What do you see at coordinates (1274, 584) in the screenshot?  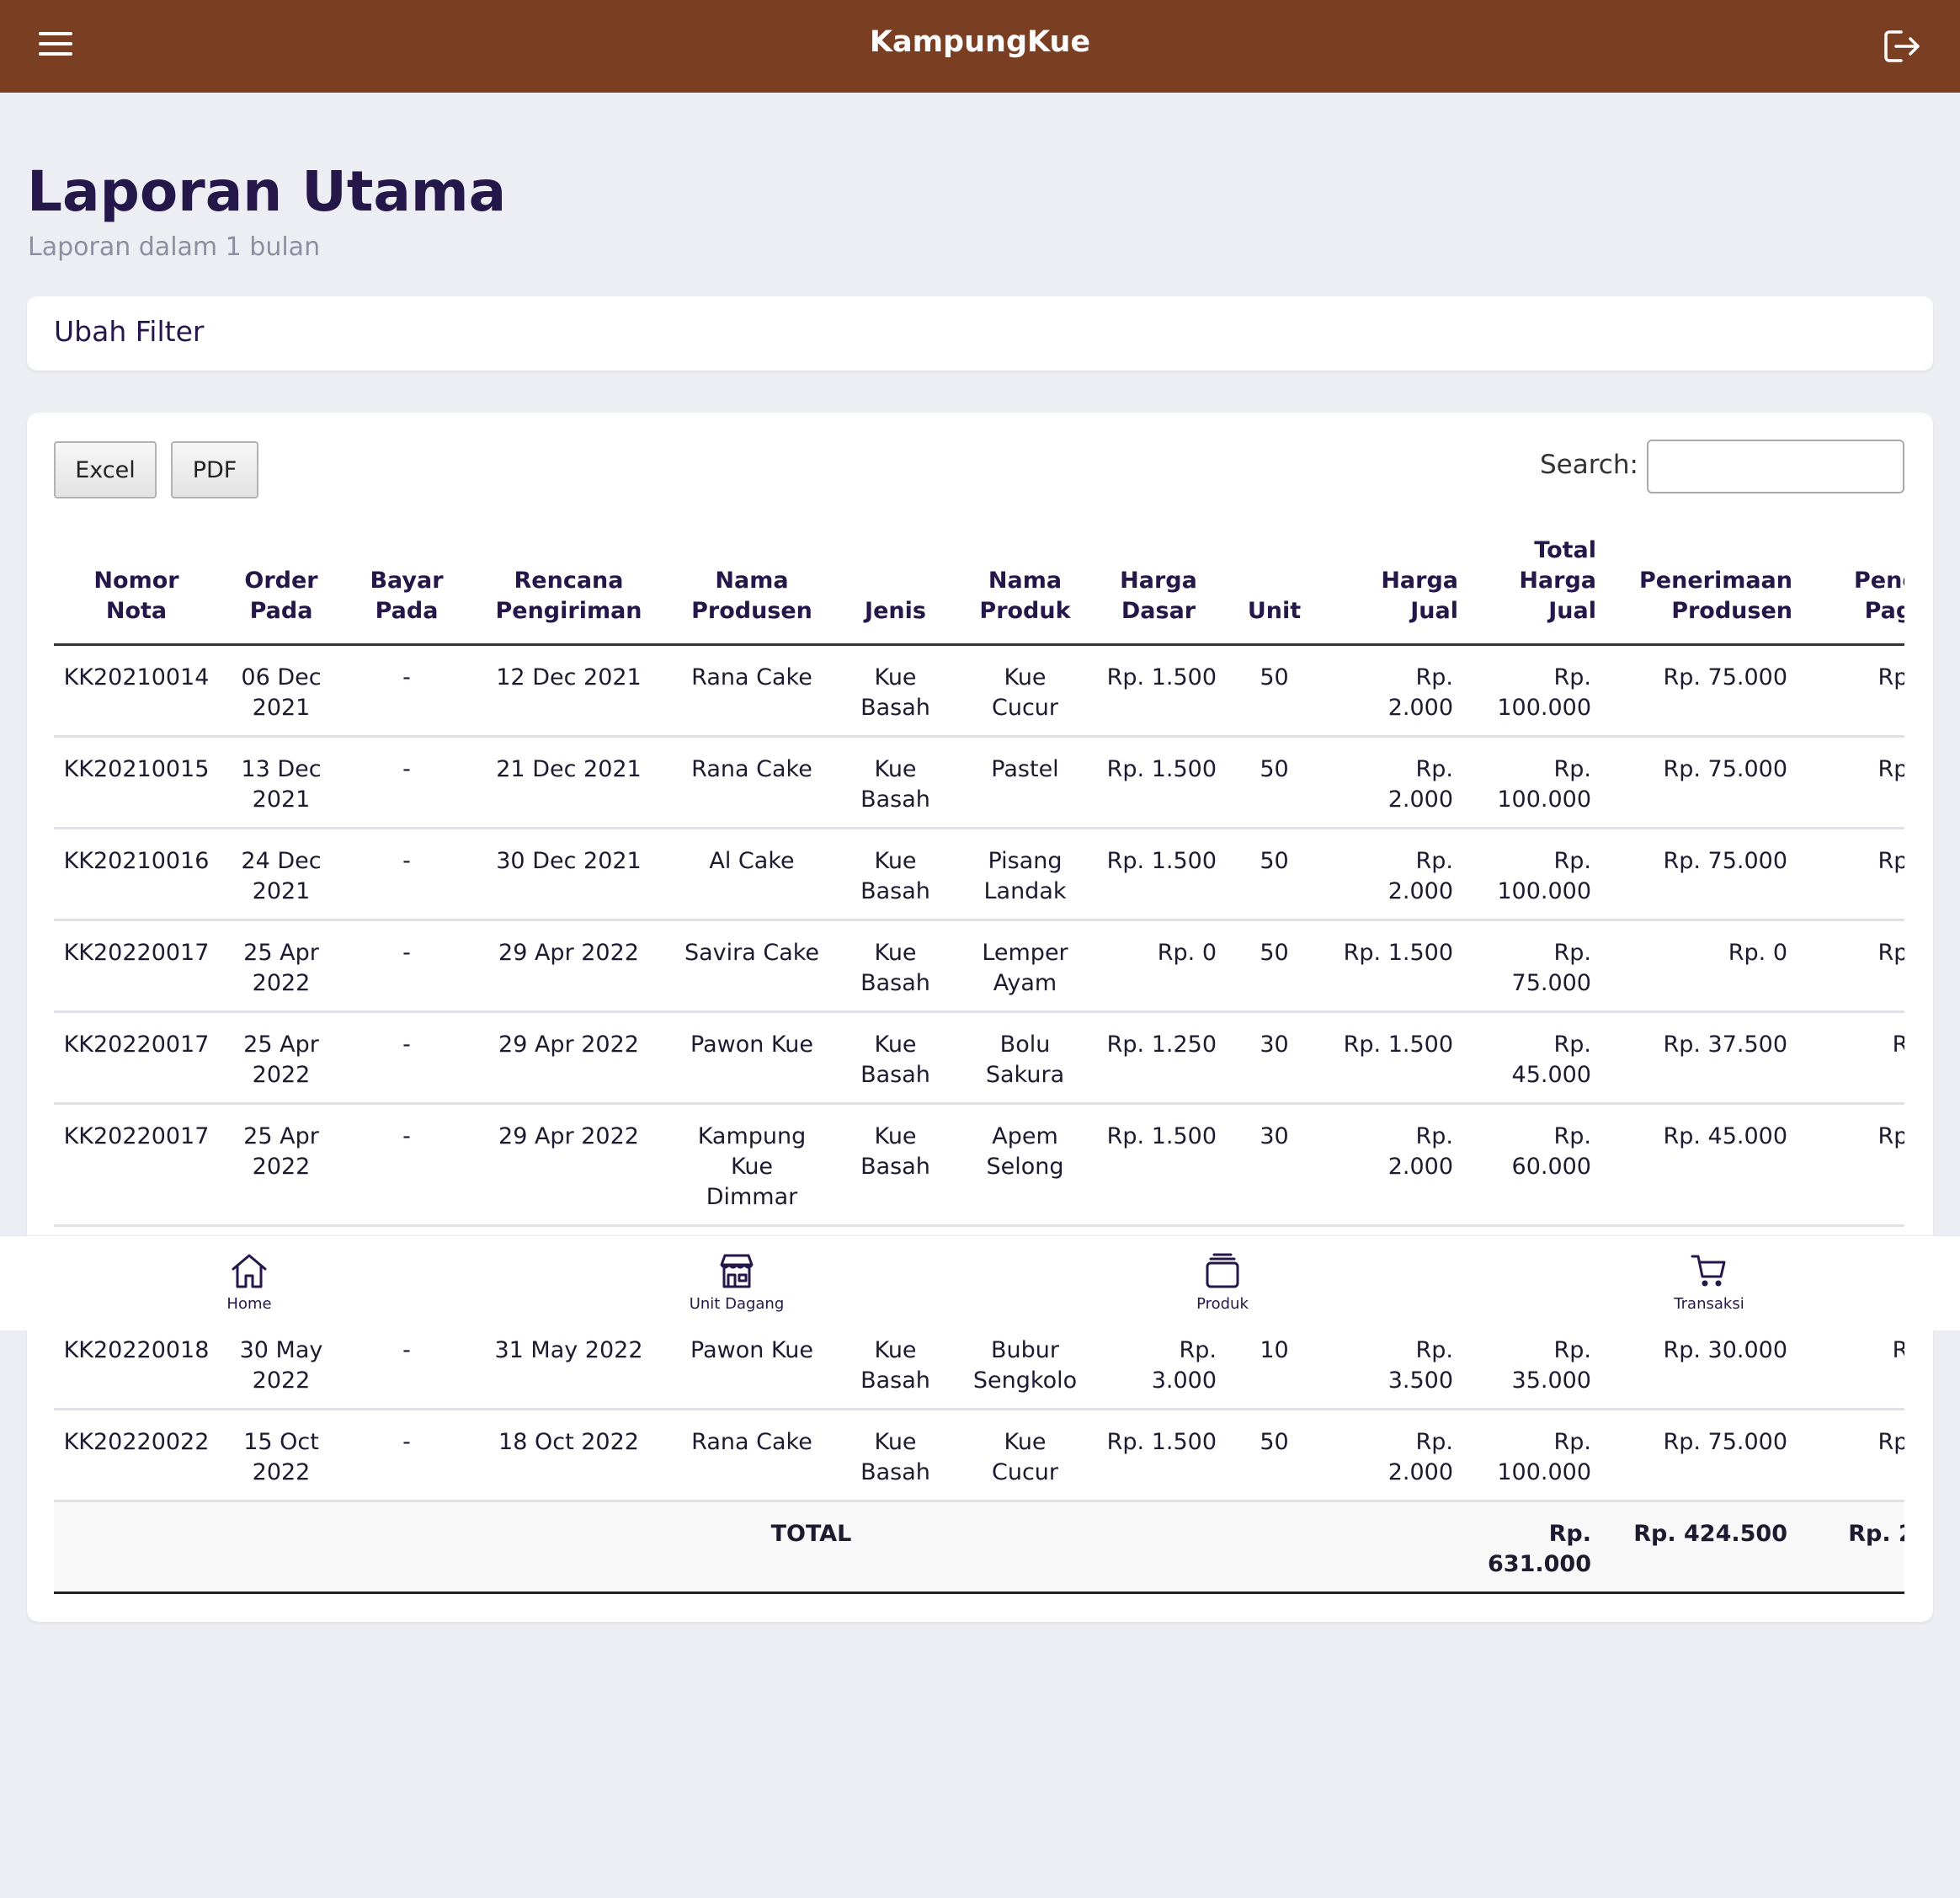 I see `column-header: Unit` at bounding box center [1274, 584].